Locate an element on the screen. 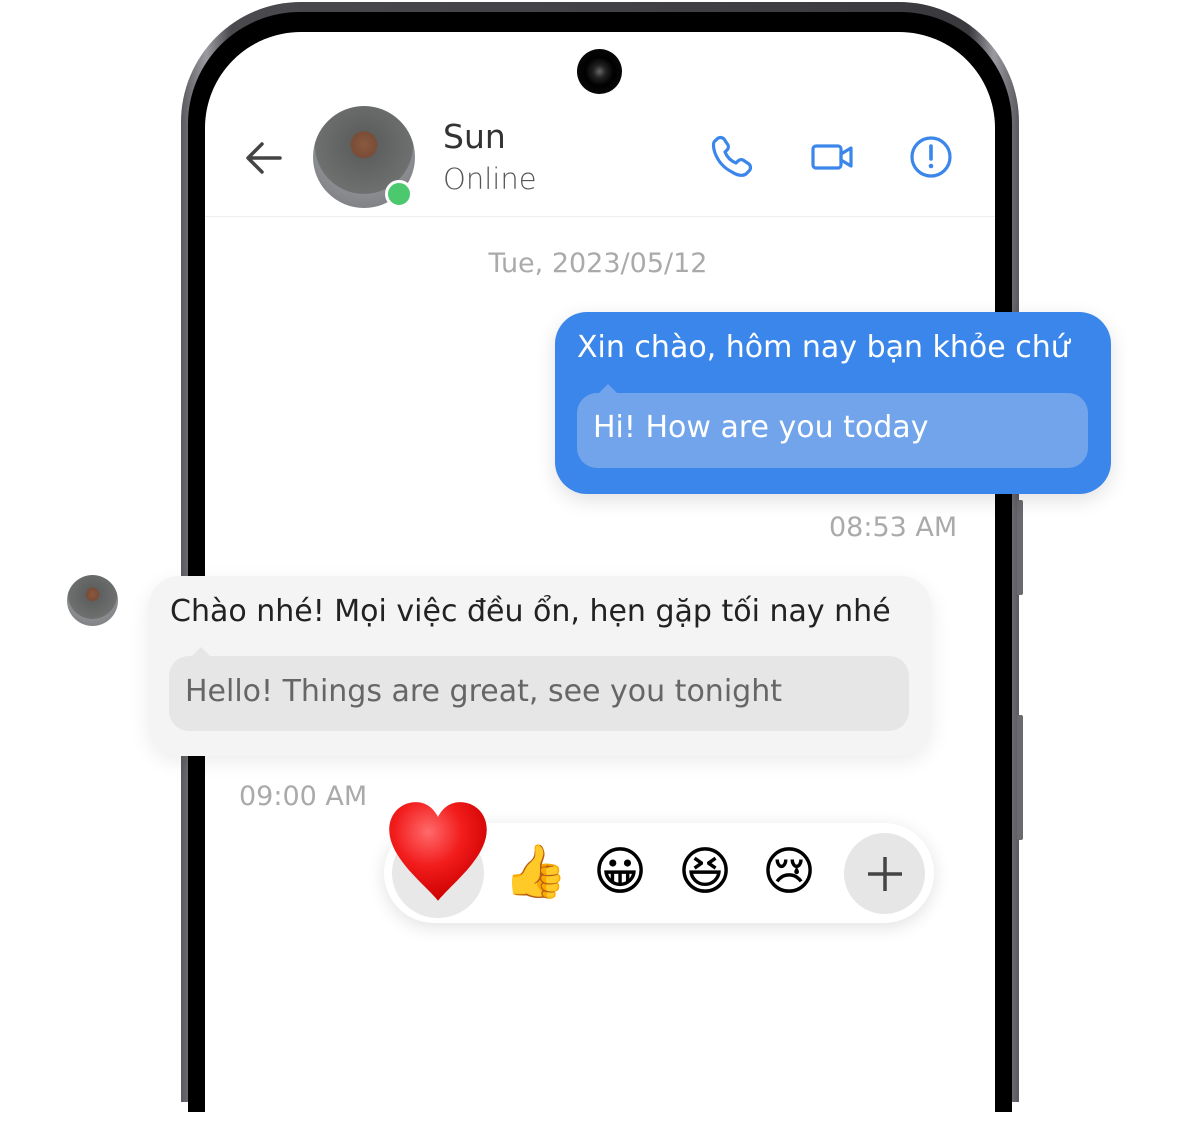 The image size is (1196, 1132). thumbs-up-reaction-icon: 👍 is located at coordinates (535, 872).